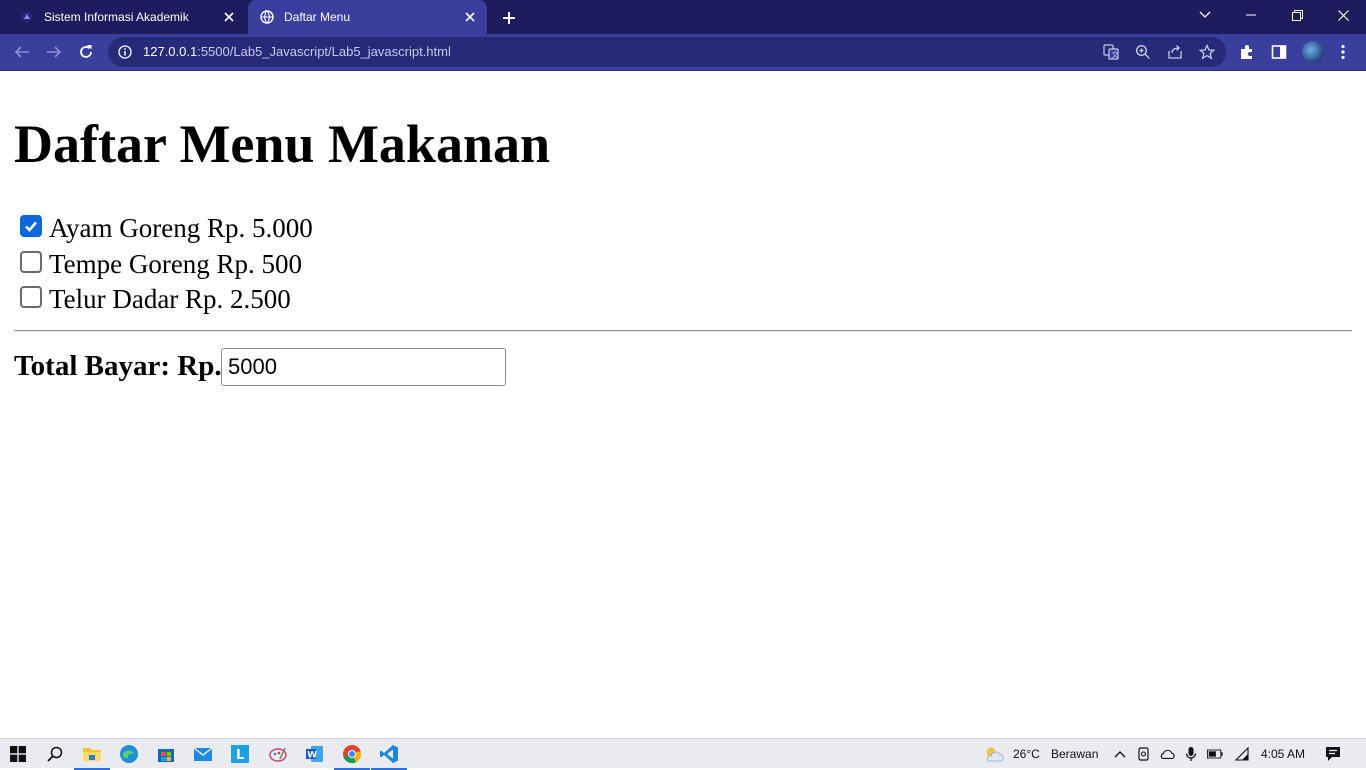  Describe the element at coordinates (509, 18) in the screenshot. I see `new-tab-icon` at that location.